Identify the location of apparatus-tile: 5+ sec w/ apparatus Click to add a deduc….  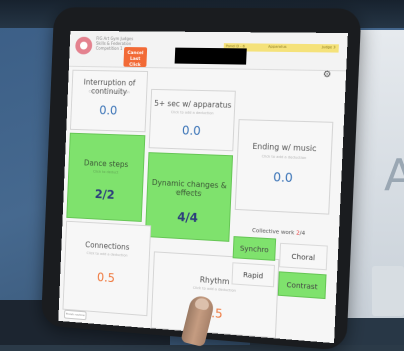
(192, 120).